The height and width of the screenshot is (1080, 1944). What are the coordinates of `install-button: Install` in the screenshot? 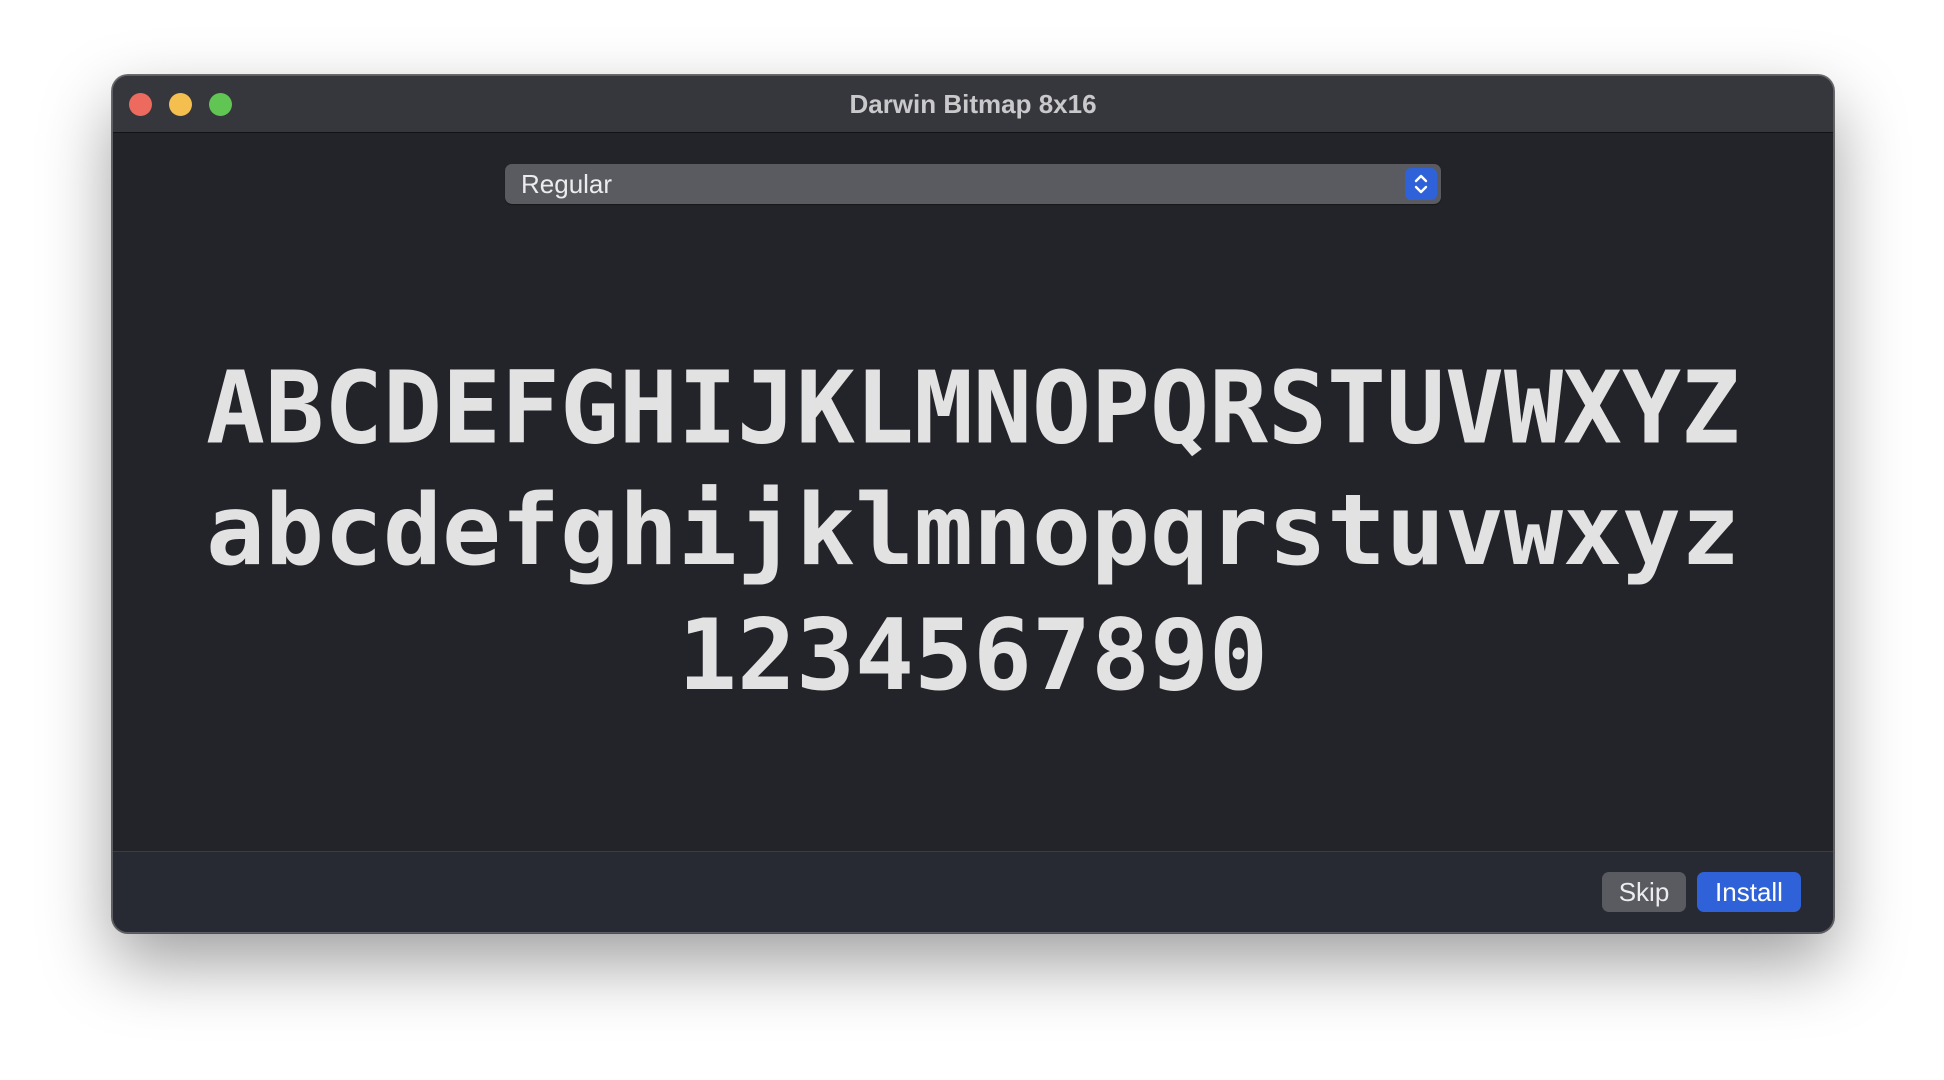 It's located at (1749, 892).